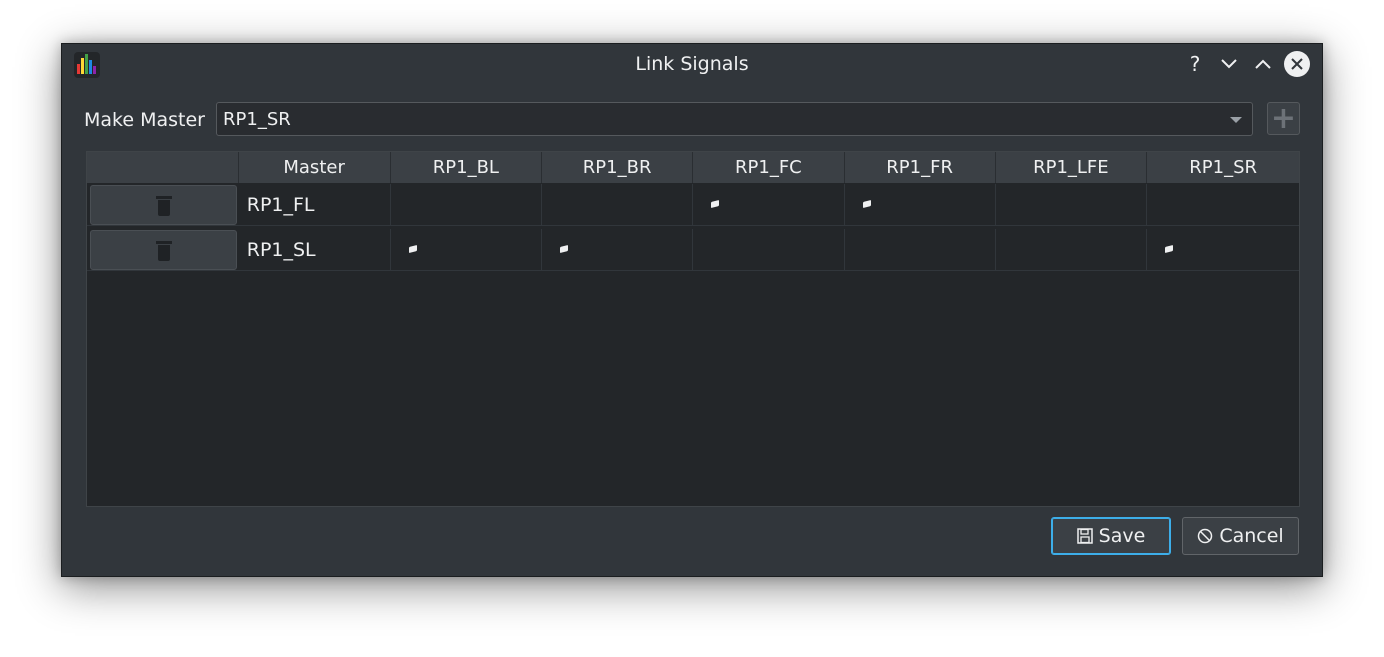  Describe the element at coordinates (1195, 64) in the screenshot. I see `help-button: ?` at that location.